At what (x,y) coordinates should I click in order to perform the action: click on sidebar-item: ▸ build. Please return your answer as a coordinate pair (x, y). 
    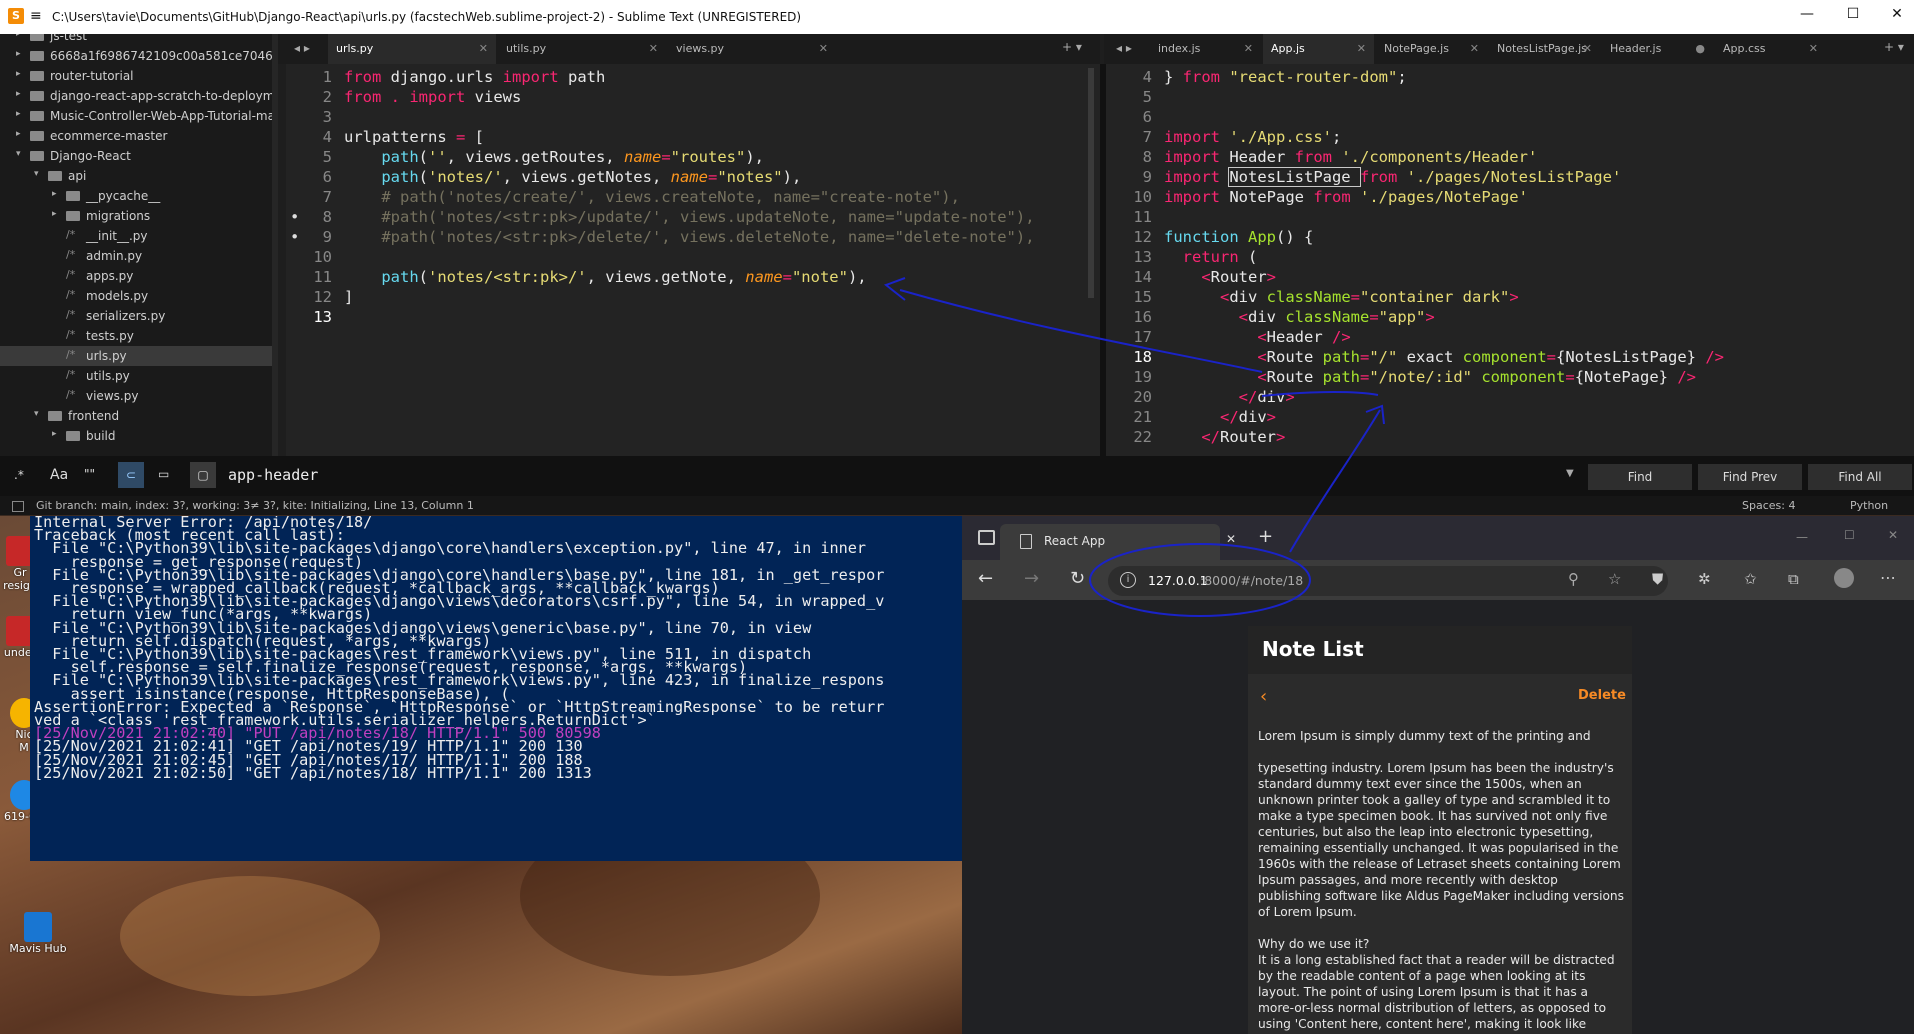
    Looking at the image, I should click on (136, 436).